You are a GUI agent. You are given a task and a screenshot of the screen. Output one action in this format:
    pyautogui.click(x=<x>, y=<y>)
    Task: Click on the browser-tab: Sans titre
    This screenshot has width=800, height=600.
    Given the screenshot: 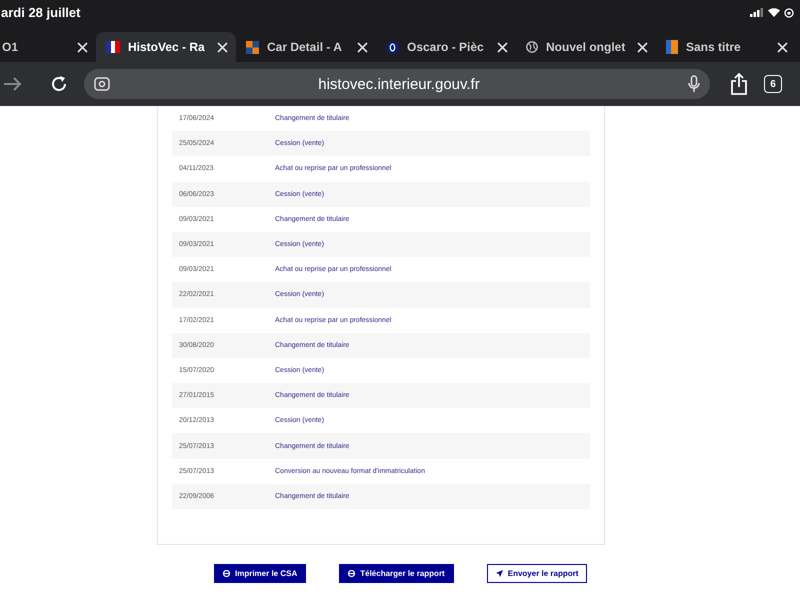 What is the action you would take?
    pyautogui.click(x=726, y=47)
    